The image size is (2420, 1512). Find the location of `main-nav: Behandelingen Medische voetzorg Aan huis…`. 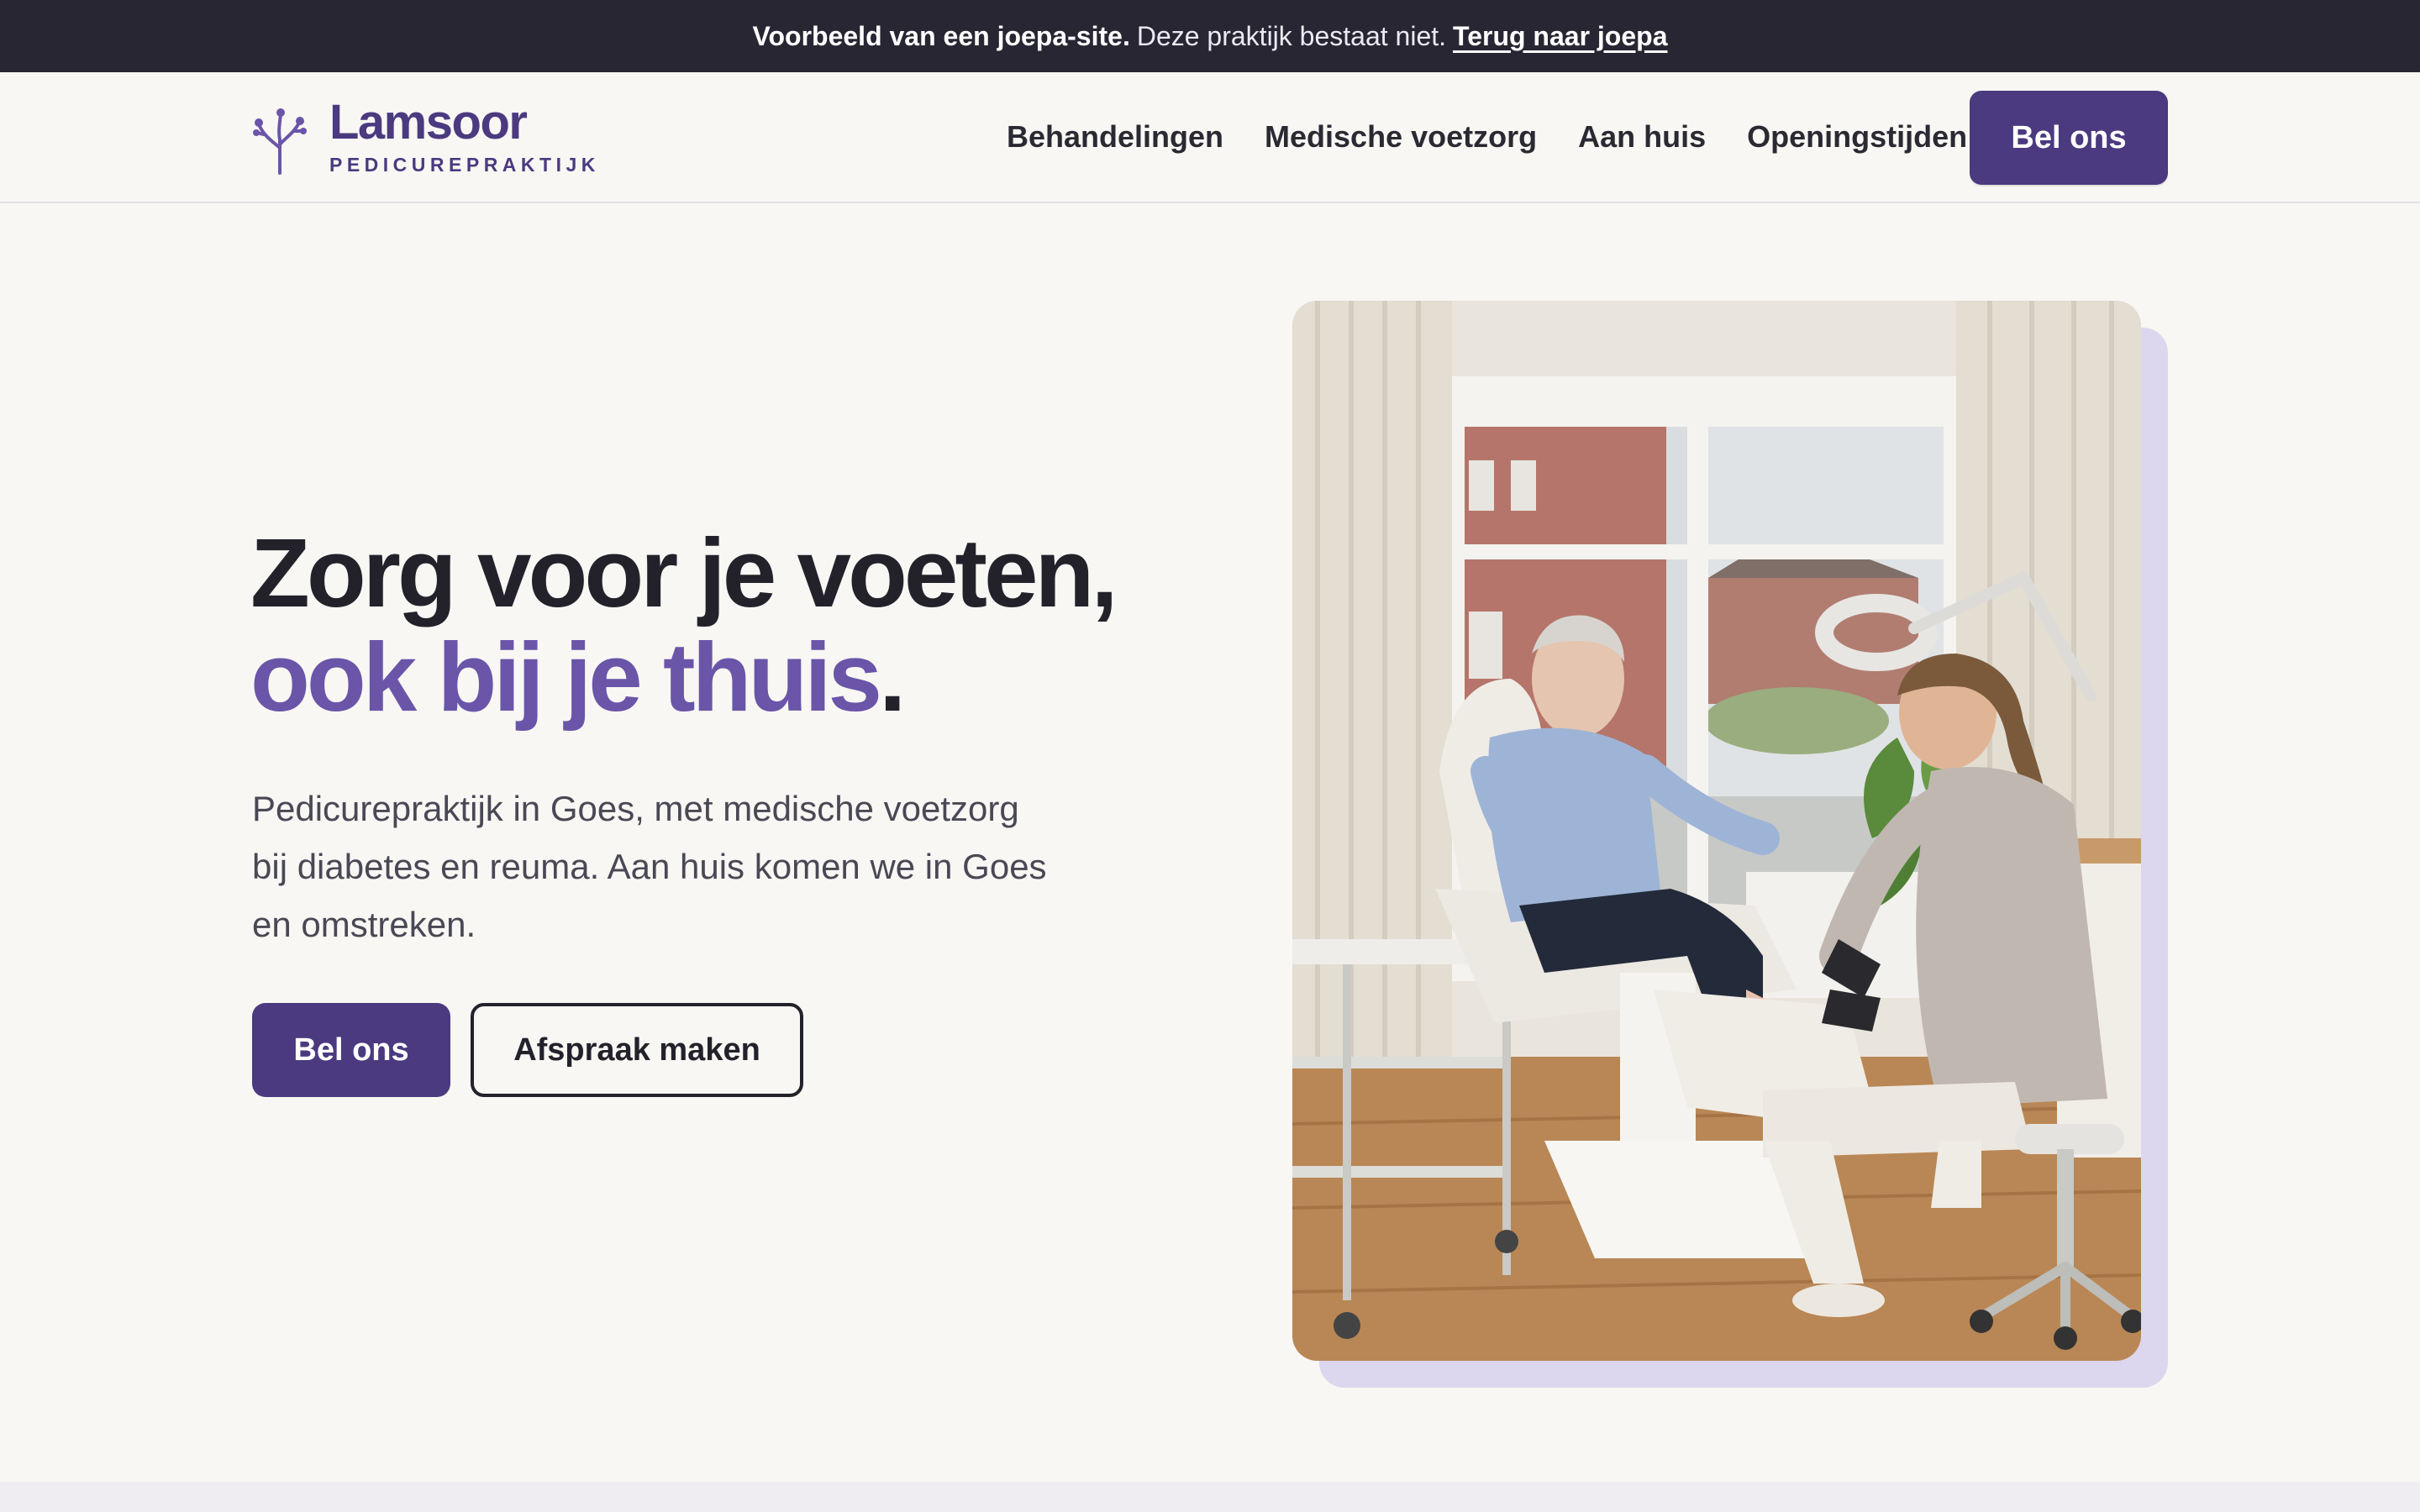

main-nav: Behandelingen Medische voetzorg Aan huis… is located at coordinates (1487, 137).